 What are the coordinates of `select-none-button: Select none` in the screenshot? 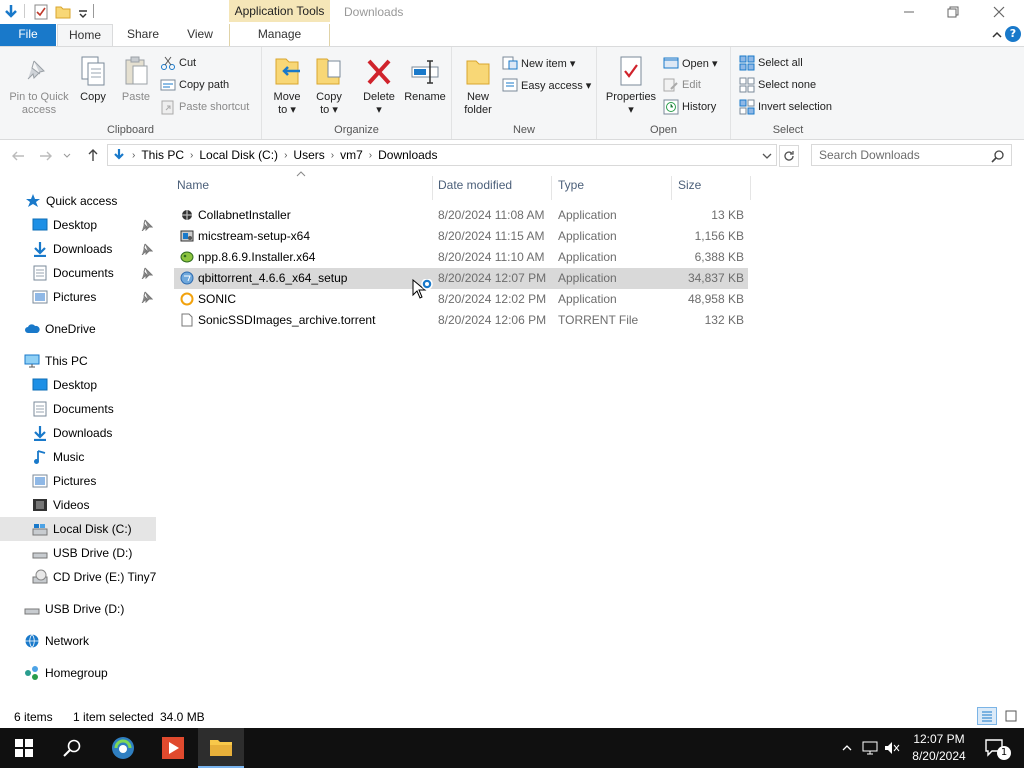 It's located at (777, 85).